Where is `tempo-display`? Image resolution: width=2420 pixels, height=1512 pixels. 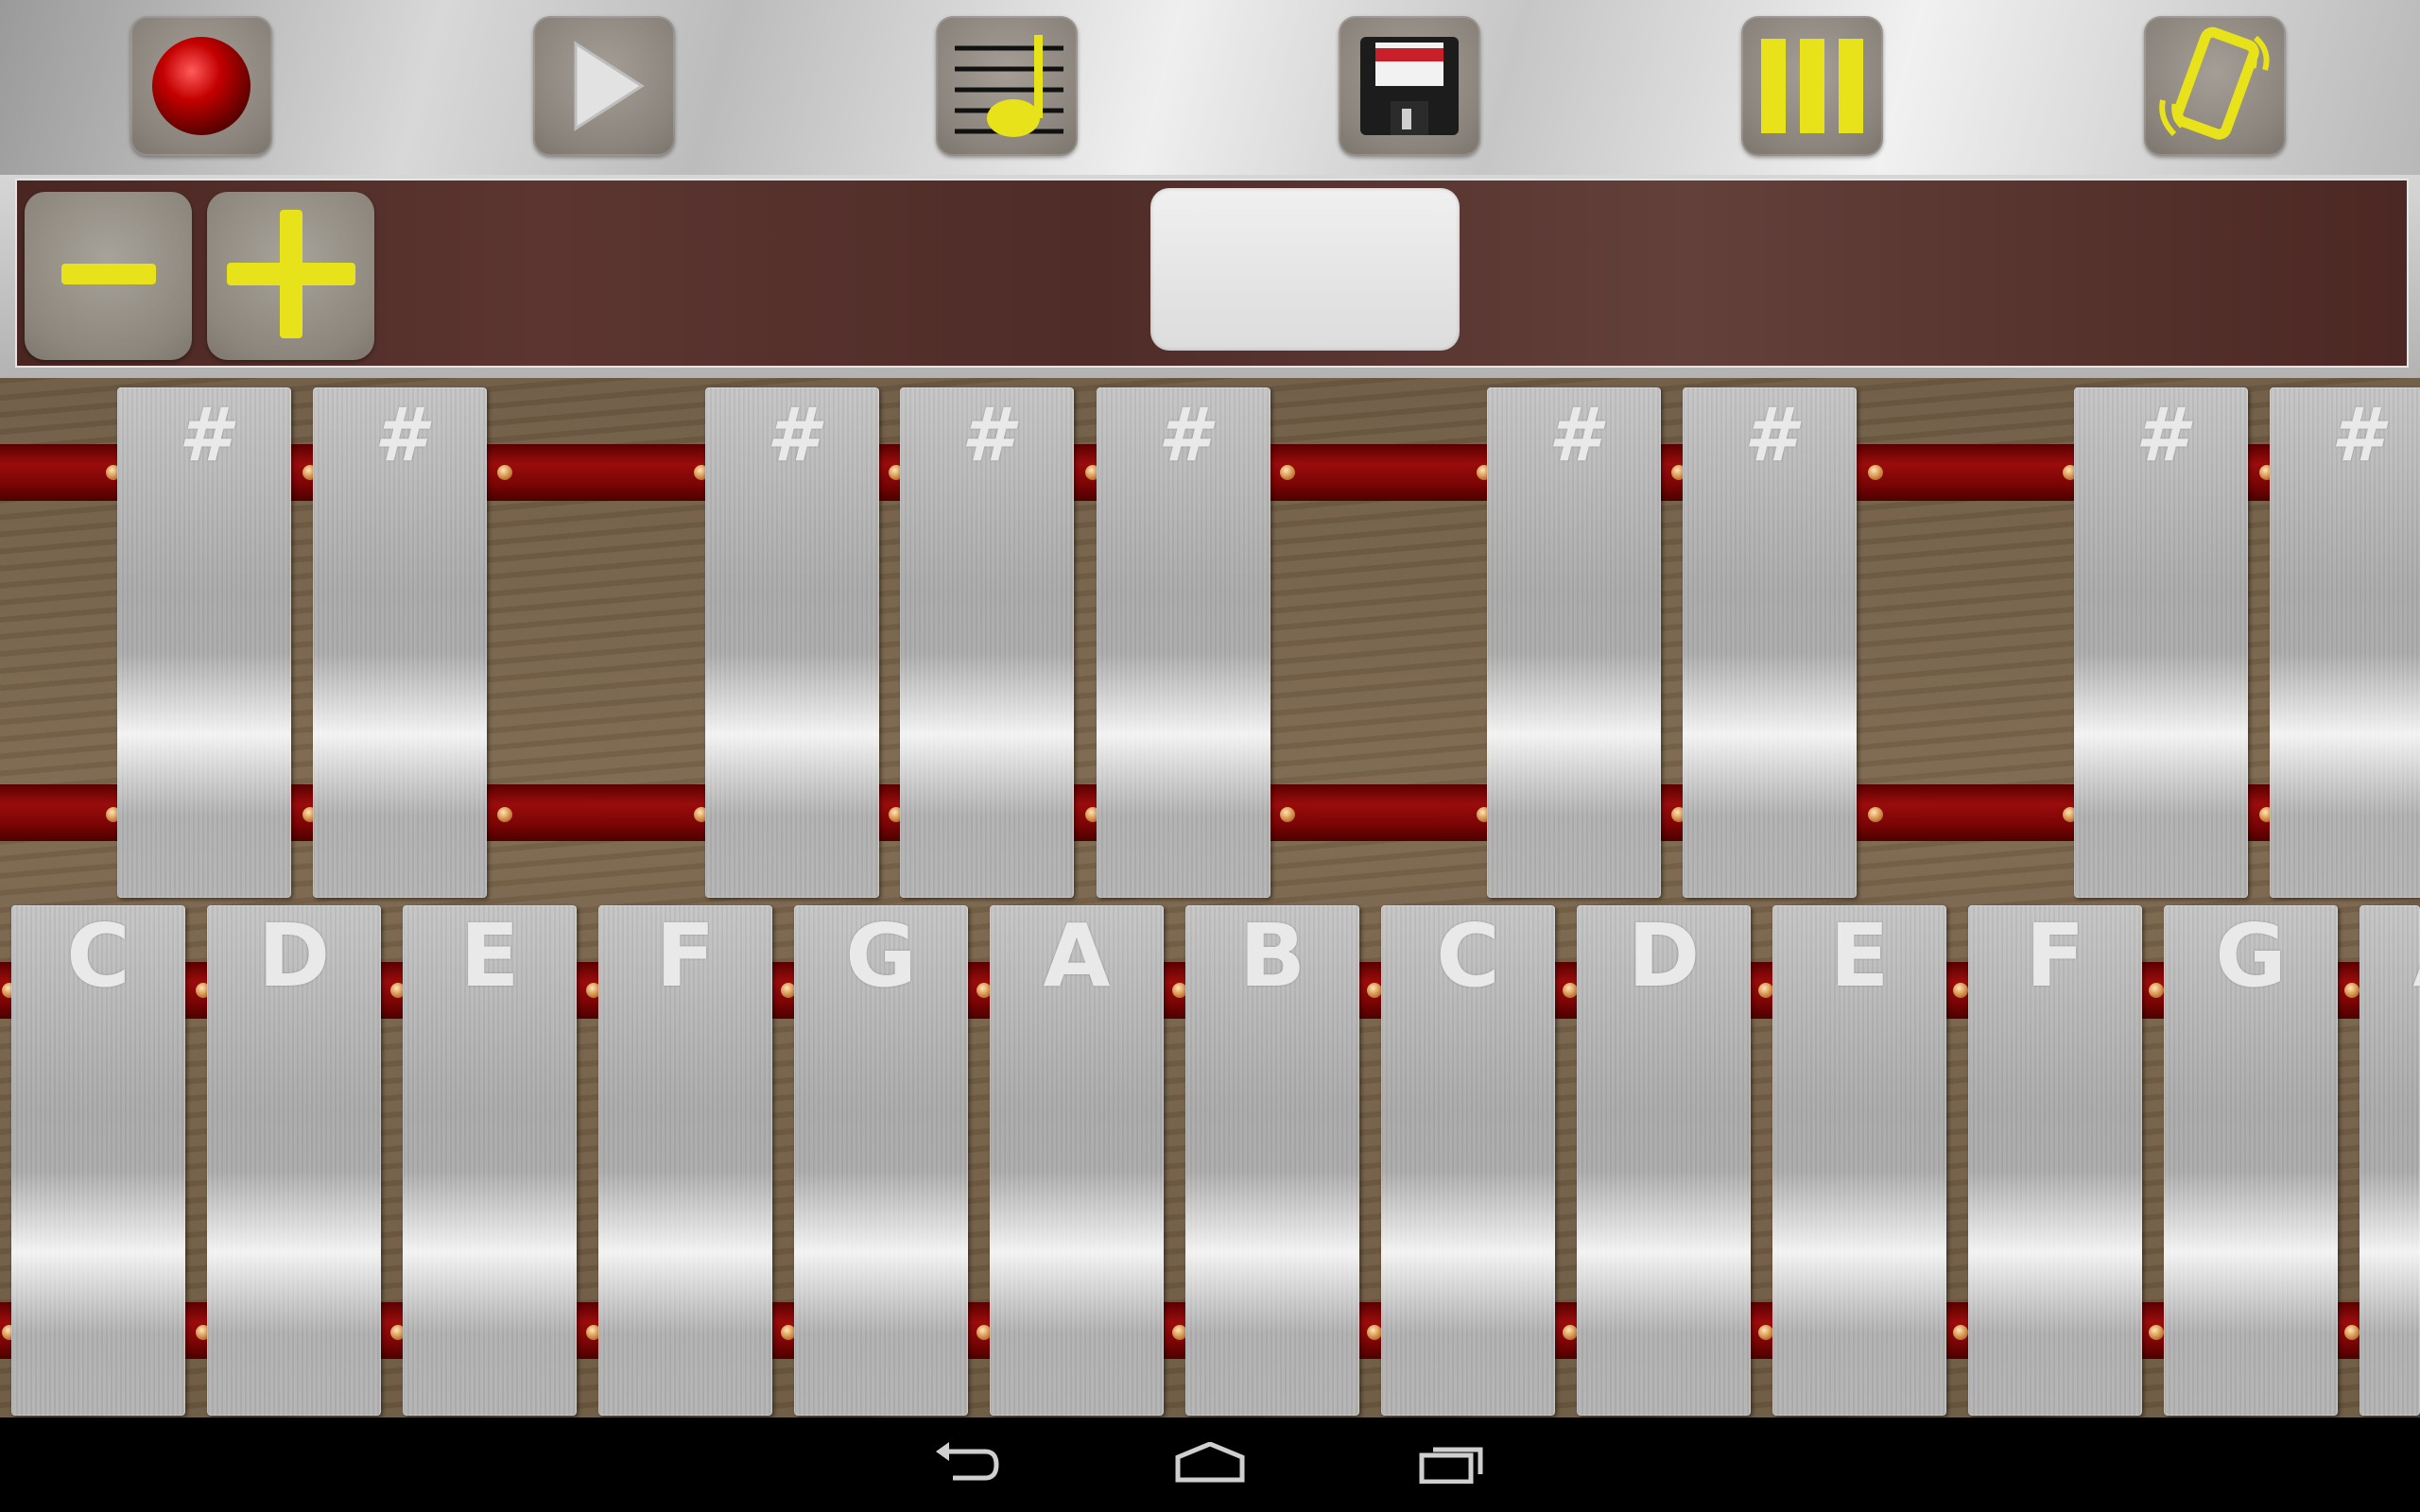
tempo-display is located at coordinates (1305, 269).